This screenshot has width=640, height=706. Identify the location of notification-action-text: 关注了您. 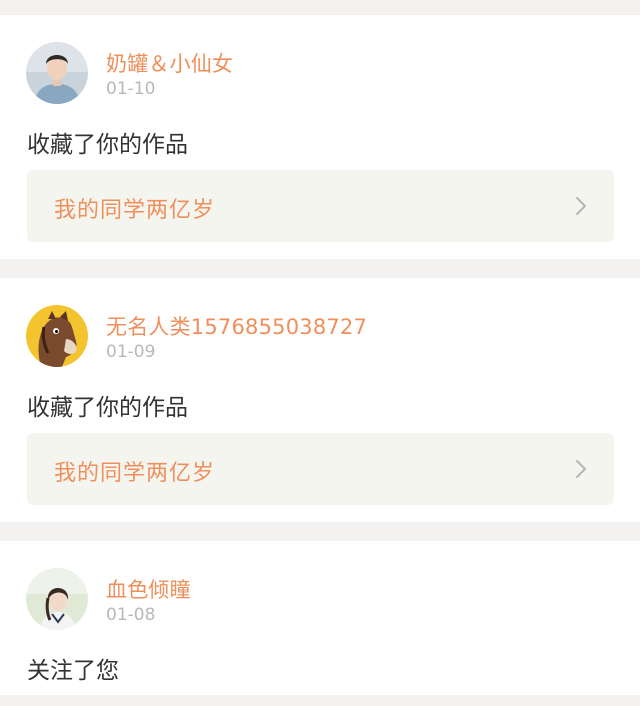
(73, 671).